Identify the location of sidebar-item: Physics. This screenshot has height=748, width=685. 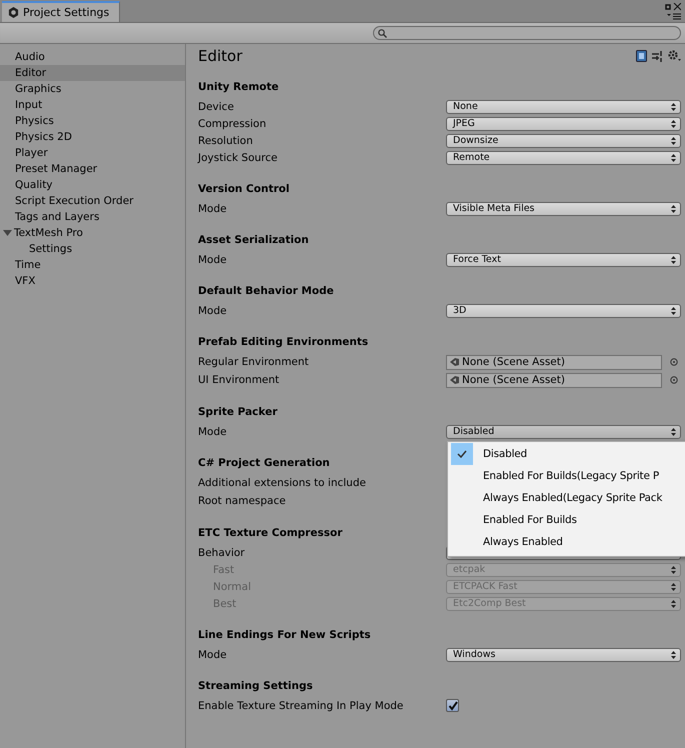
(92, 121).